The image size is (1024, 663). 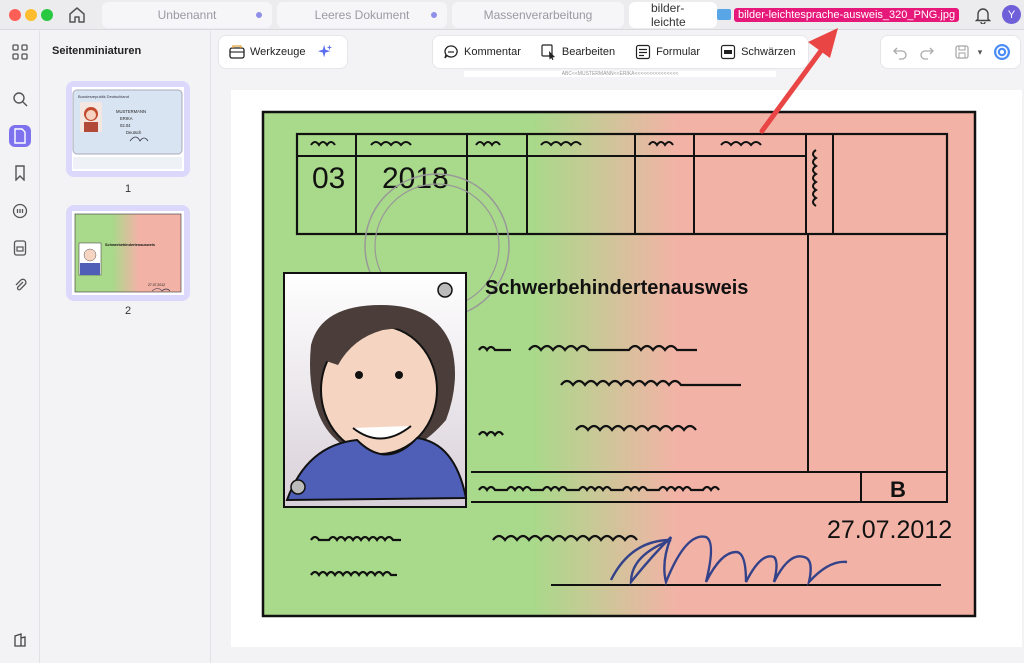 I want to click on thumb1-country: Bundesrepublik Deutschland, so click(x=103, y=96).